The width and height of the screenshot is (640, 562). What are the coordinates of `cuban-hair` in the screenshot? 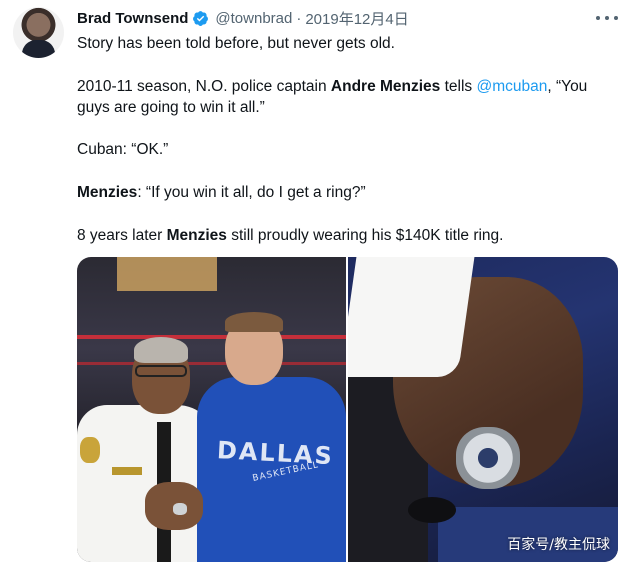 It's located at (254, 322).